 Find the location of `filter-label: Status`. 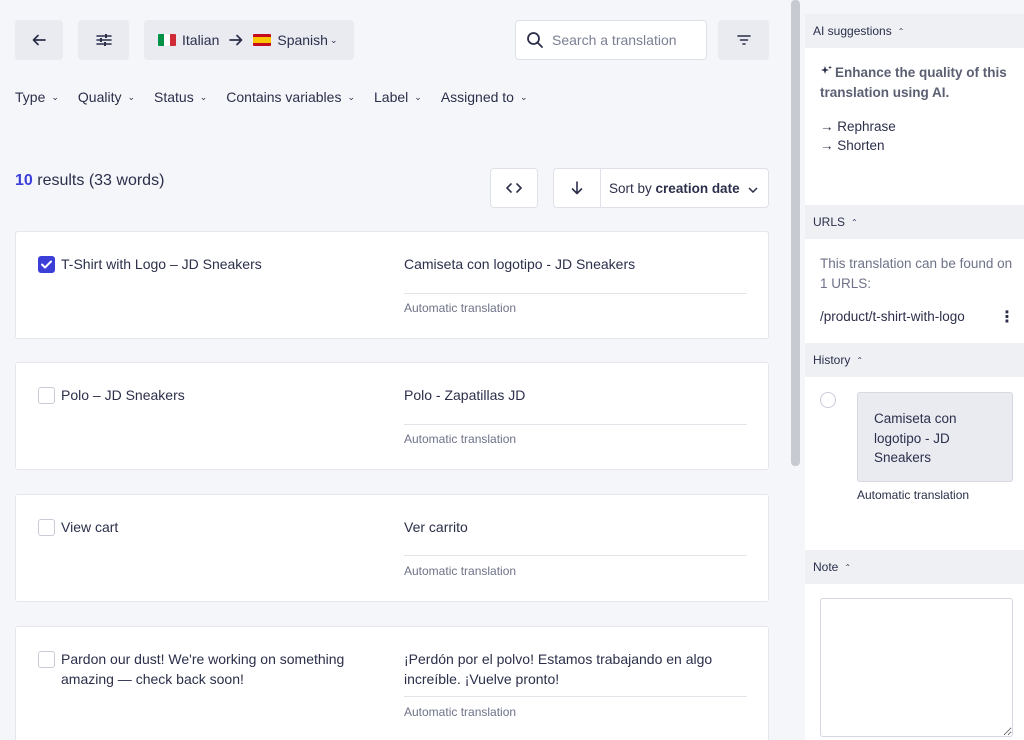

filter-label: Status is located at coordinates (174, 97).